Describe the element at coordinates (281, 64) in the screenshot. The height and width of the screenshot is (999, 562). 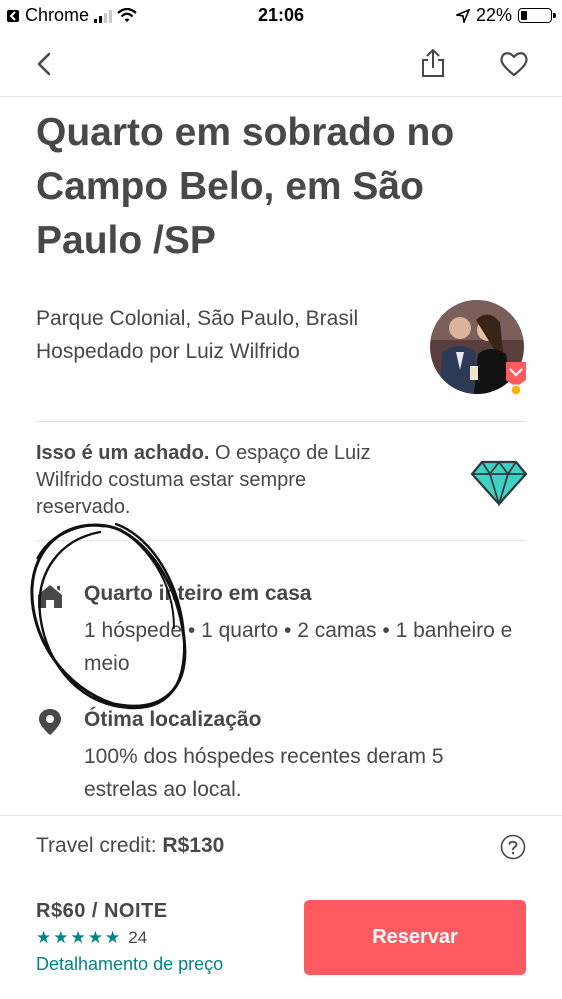
I see `top-nav-bar` at that location.